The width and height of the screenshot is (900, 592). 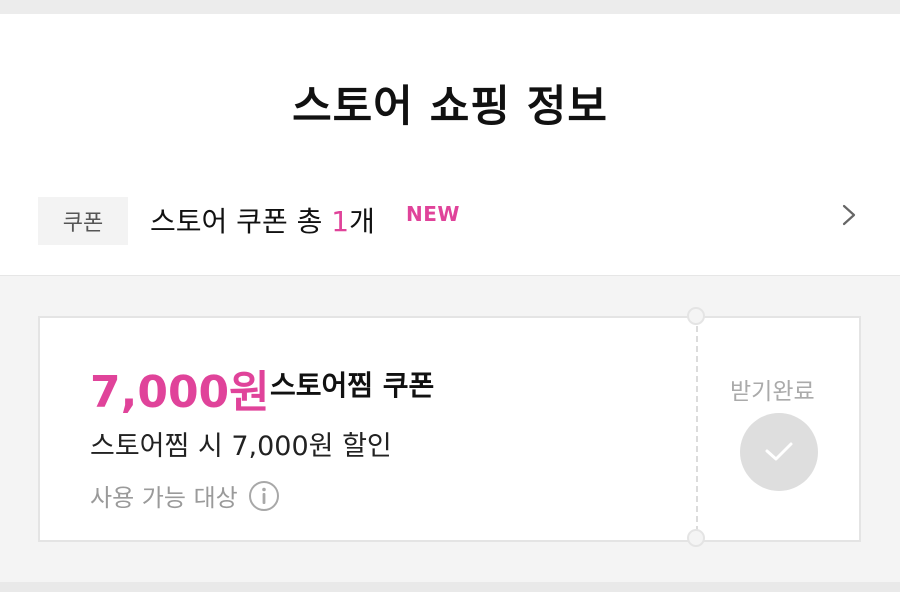 I want to click on usage-target-label: 사용 가능 대상, so click(x=164, y=498).